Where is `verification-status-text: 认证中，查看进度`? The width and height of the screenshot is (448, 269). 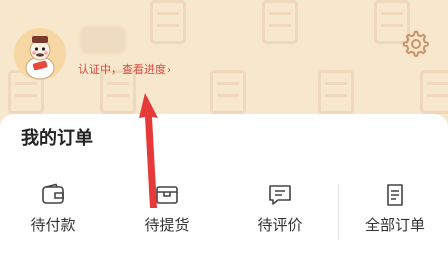 verification-status-text: 认证中，查看进度 is located at coordinates (122, 69).